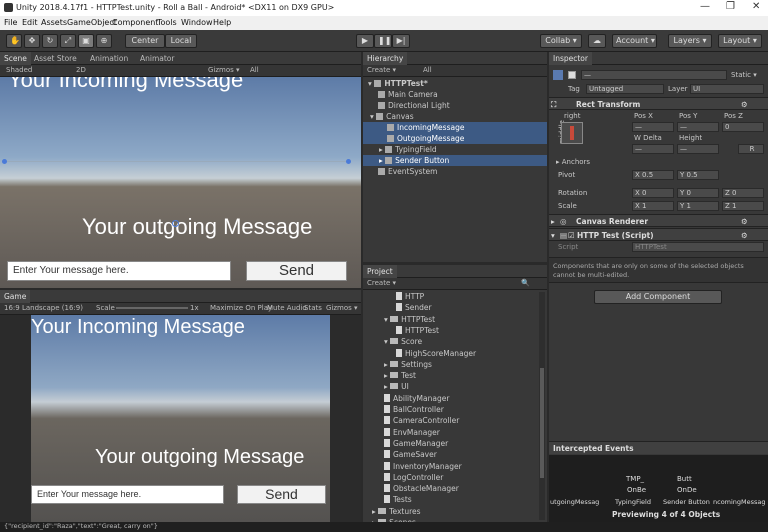  What do you see at coordinates (570, 58) in the screenshot?
I see `tab-inspector: Inspector` at bounding box center [570, 58].